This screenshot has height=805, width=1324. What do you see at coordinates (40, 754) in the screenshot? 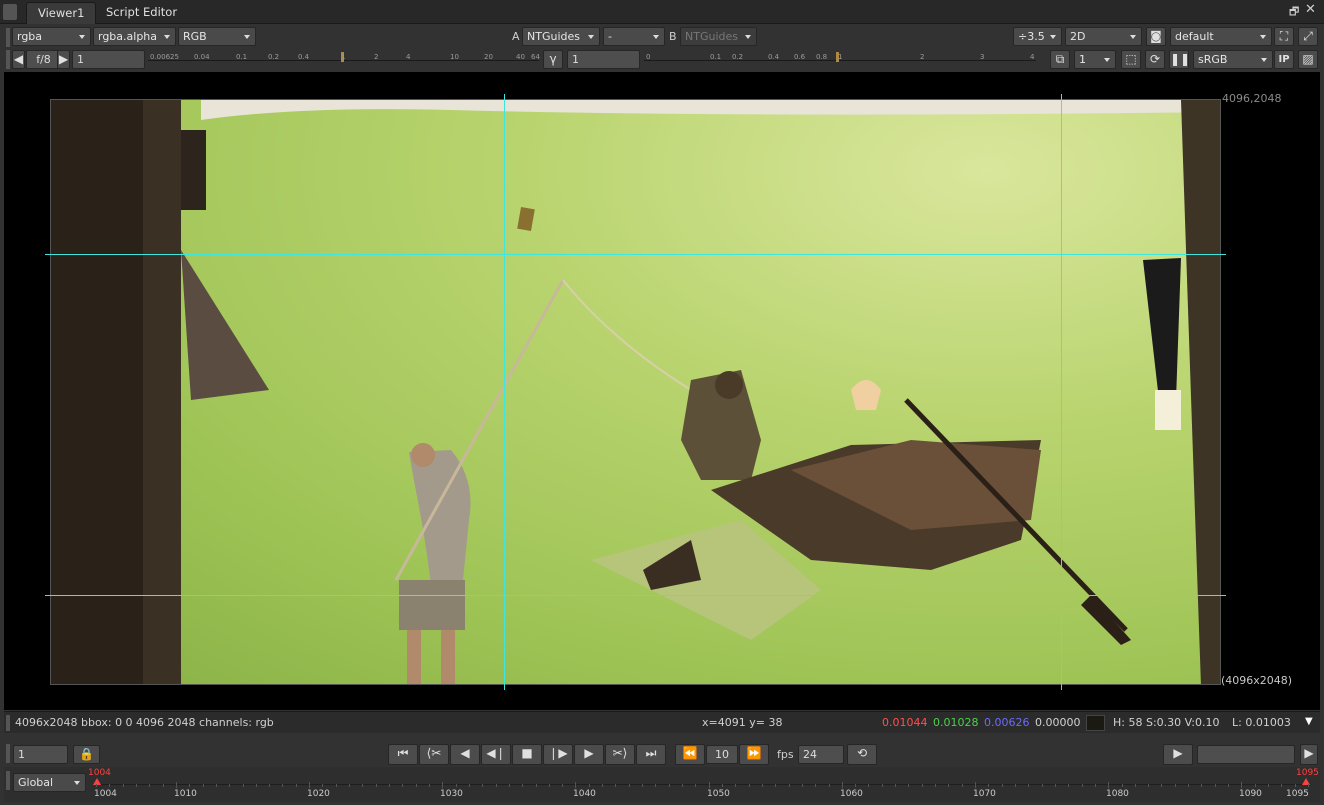
I see `frame-field: 1` at bounding box center [40, 754].